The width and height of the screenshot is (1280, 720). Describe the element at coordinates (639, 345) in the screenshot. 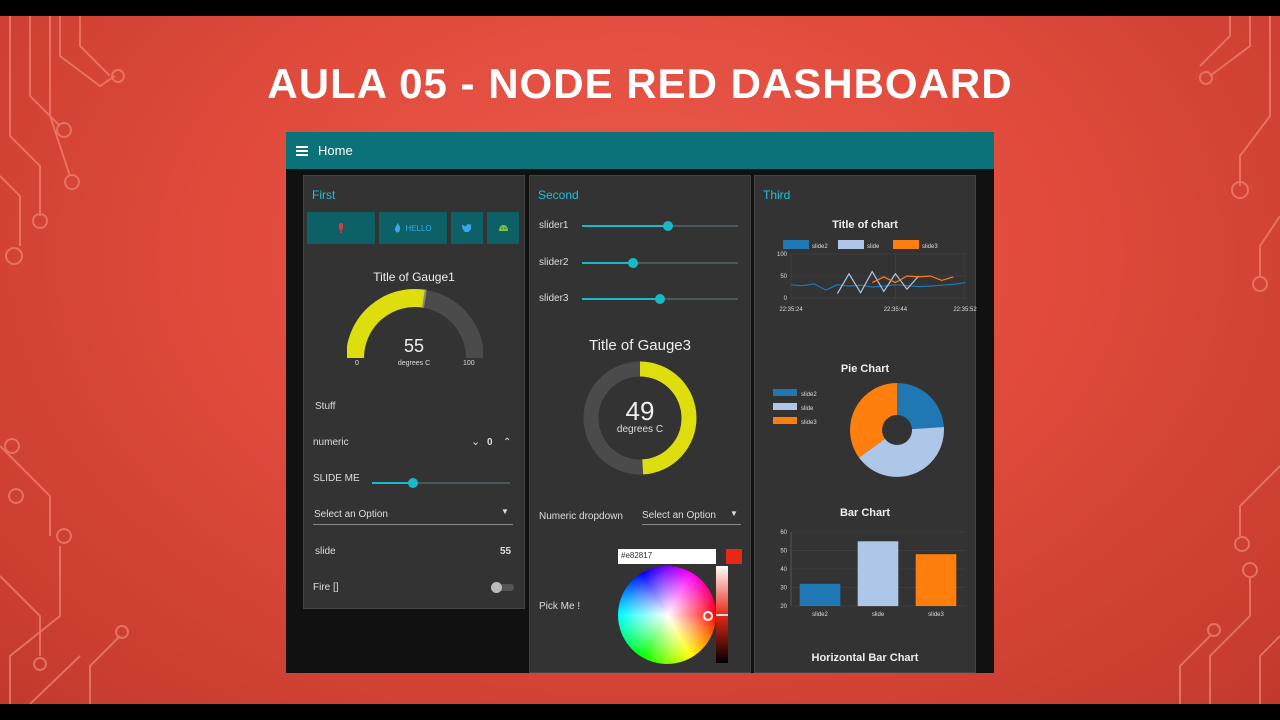

I see `gauge3-title: Title of Gauge3` at that location.